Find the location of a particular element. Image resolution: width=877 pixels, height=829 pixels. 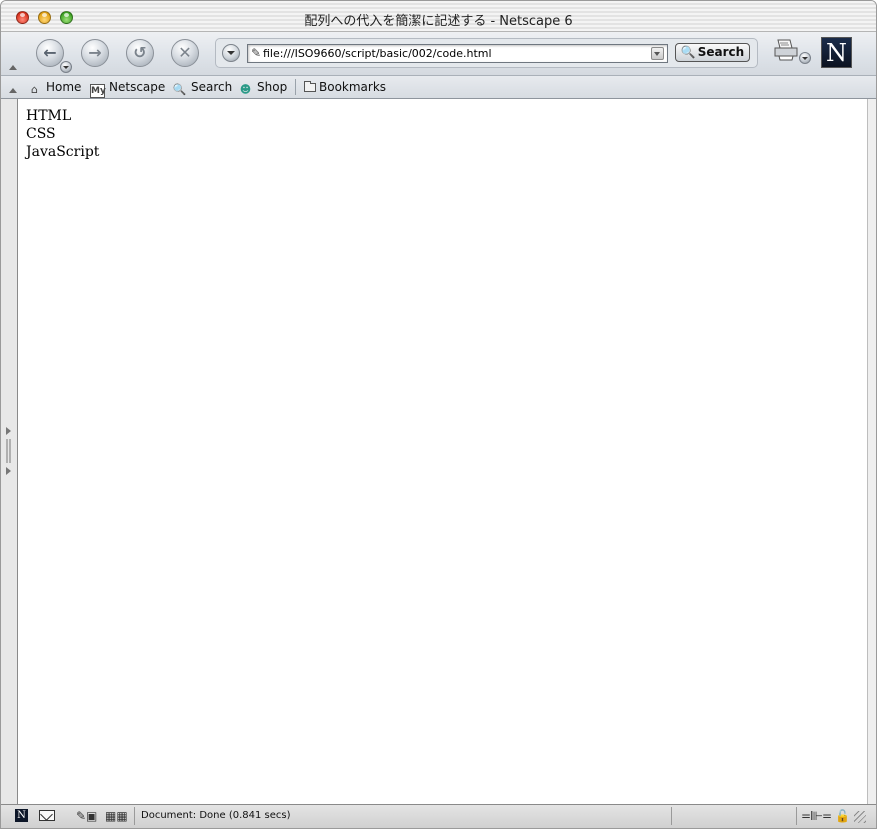

back-history-dropdown is located at coordinates (66, 67).